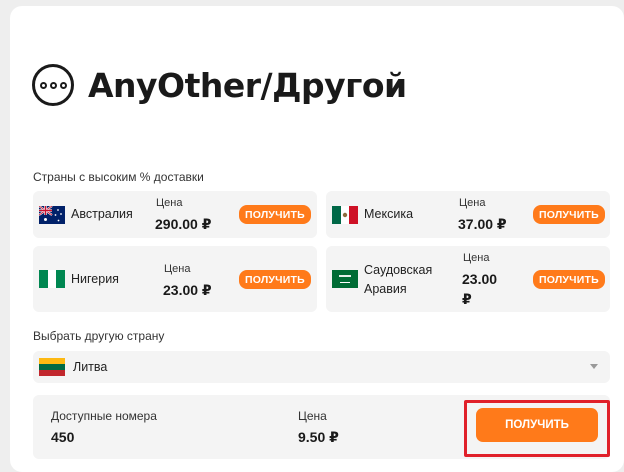 The width and height of the screenshot is (624, 472). What do you see at coordinates (318, 437) in the screenshot?
I see `price-value: 9.50 ₽` at bounding box center [318, 437].